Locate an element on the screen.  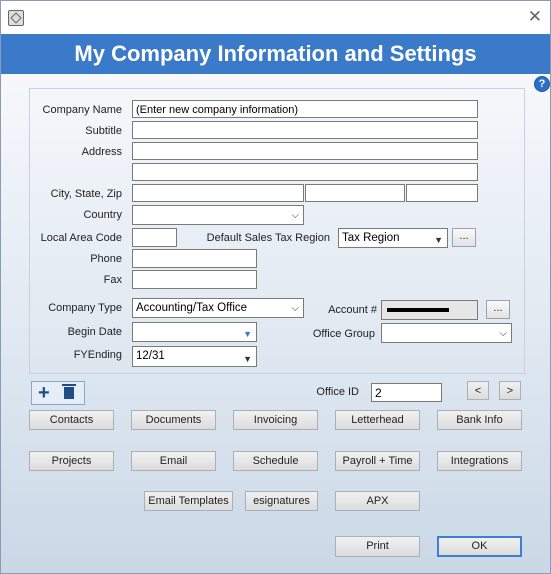
invoicing-button: Invoicing is located at coordinates (275, 420).